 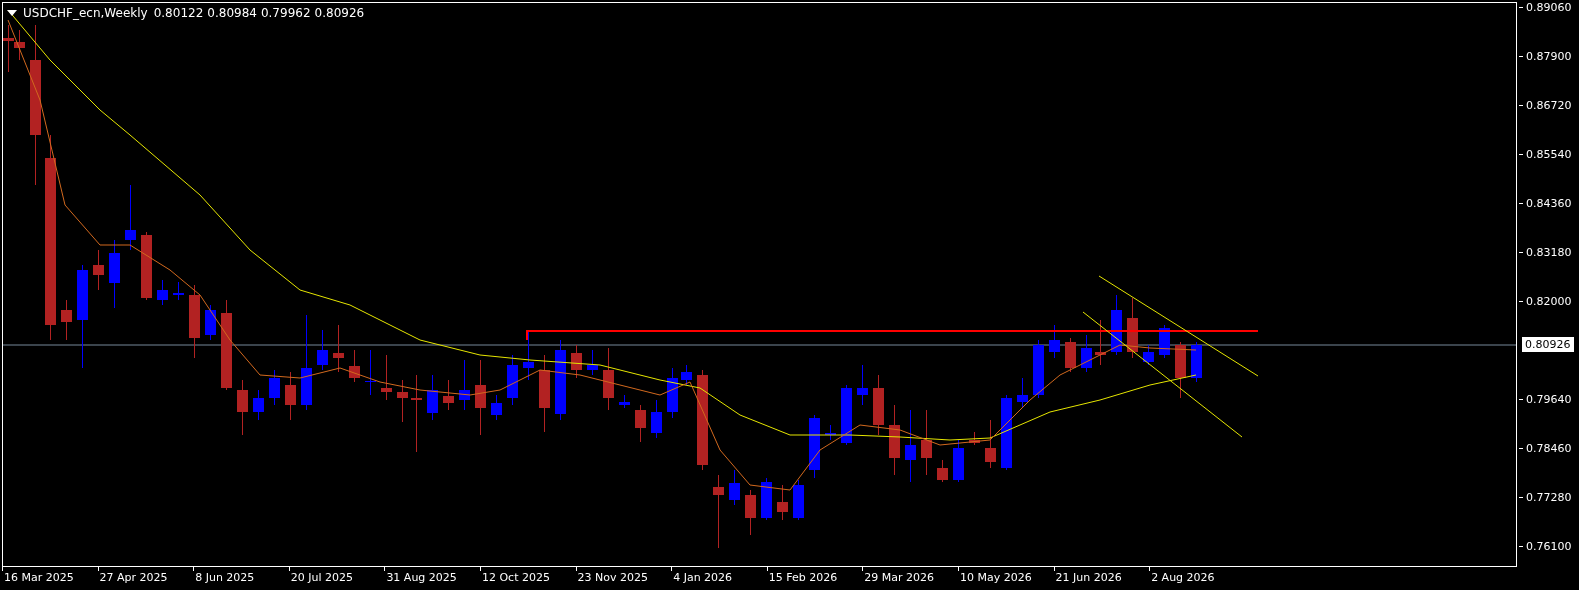 I want to click on date-label: 16 Mar 2025, so click(x=39, y=577).